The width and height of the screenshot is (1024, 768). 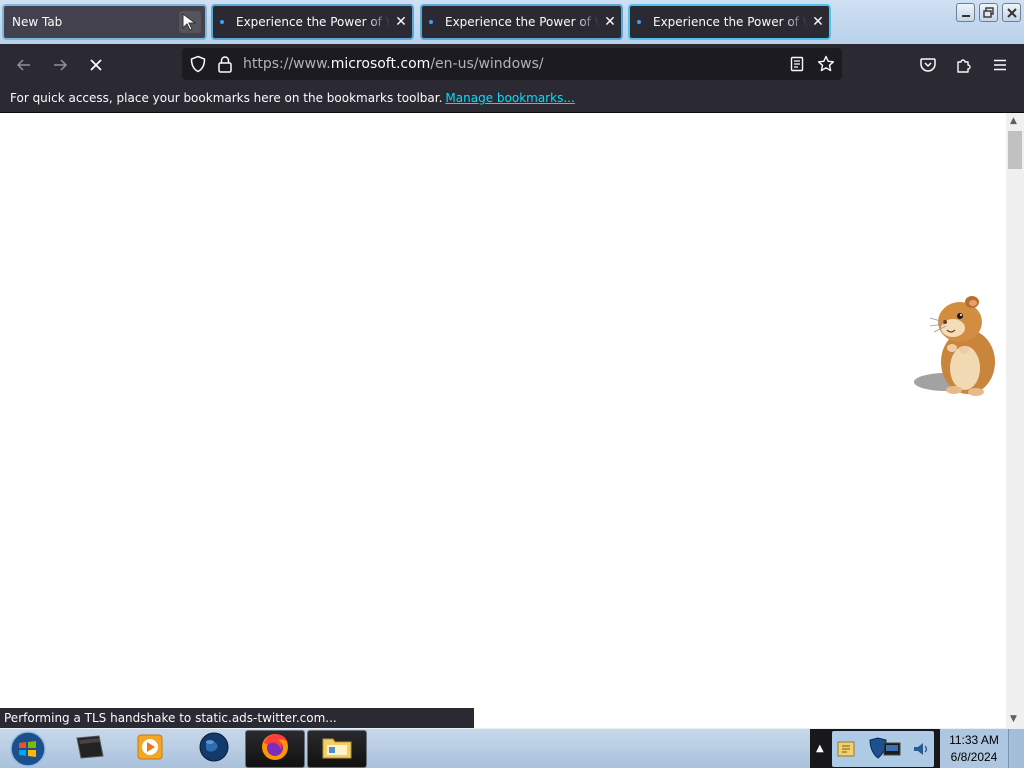 I want to click on taskbar-globe, so click(x=214, y=749).